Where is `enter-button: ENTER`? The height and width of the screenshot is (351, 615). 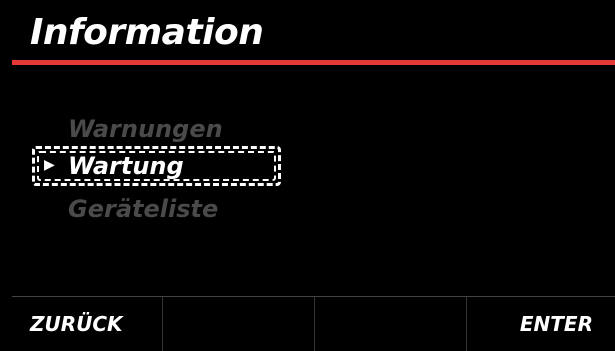 enter-button: ENTER is located at coordinates (540, 324).